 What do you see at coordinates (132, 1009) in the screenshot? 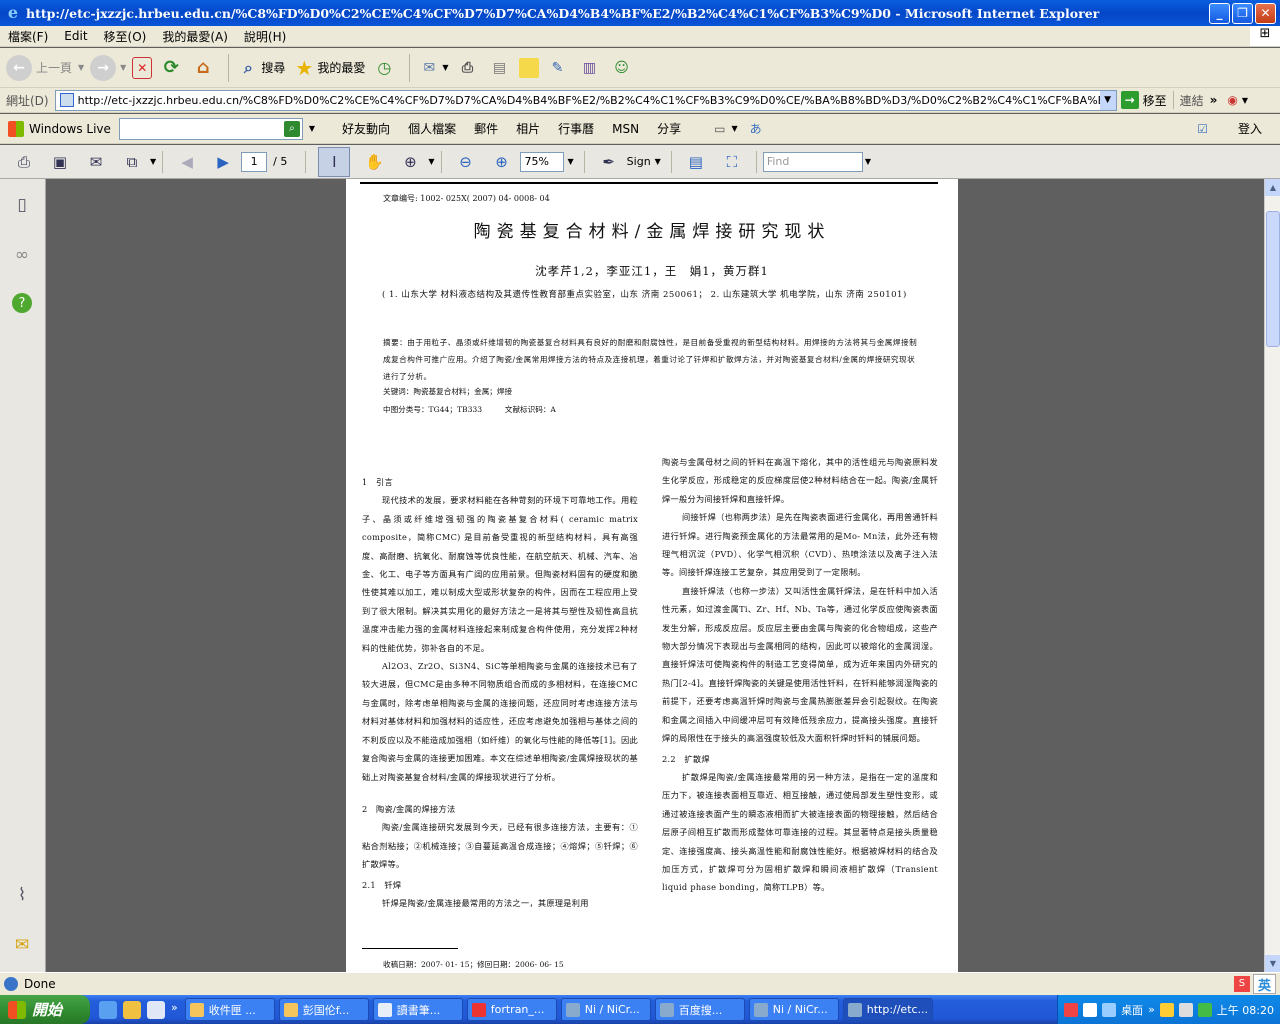
I see `quick-launch-outlook-icon` at bounding box center [132, 1009].